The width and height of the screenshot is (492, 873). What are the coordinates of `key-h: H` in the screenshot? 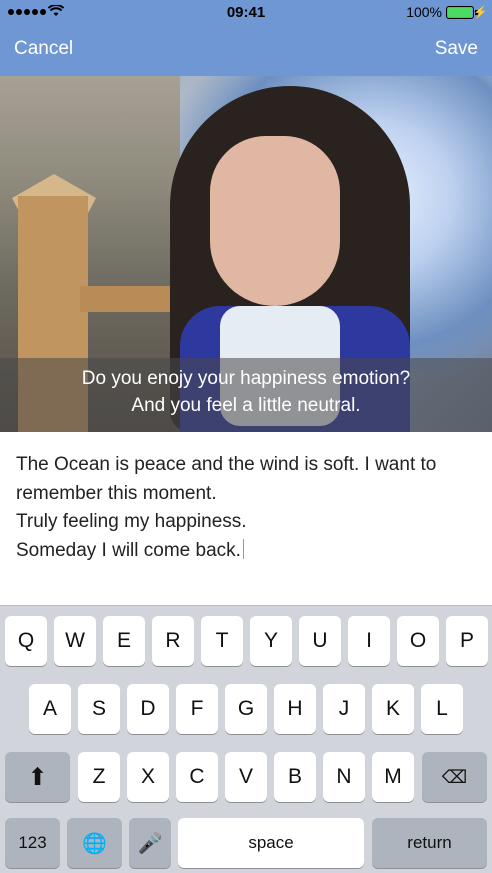 It's located at (295, 709).